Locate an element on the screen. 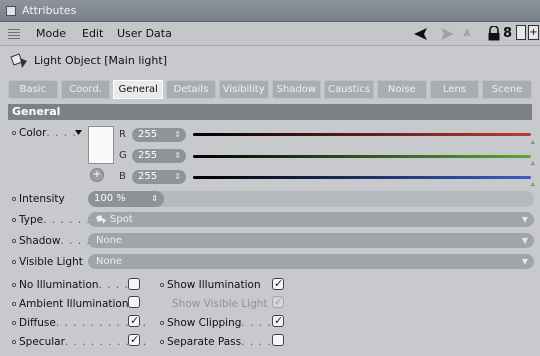  tab-general: General is located at coordinates (138, 89).